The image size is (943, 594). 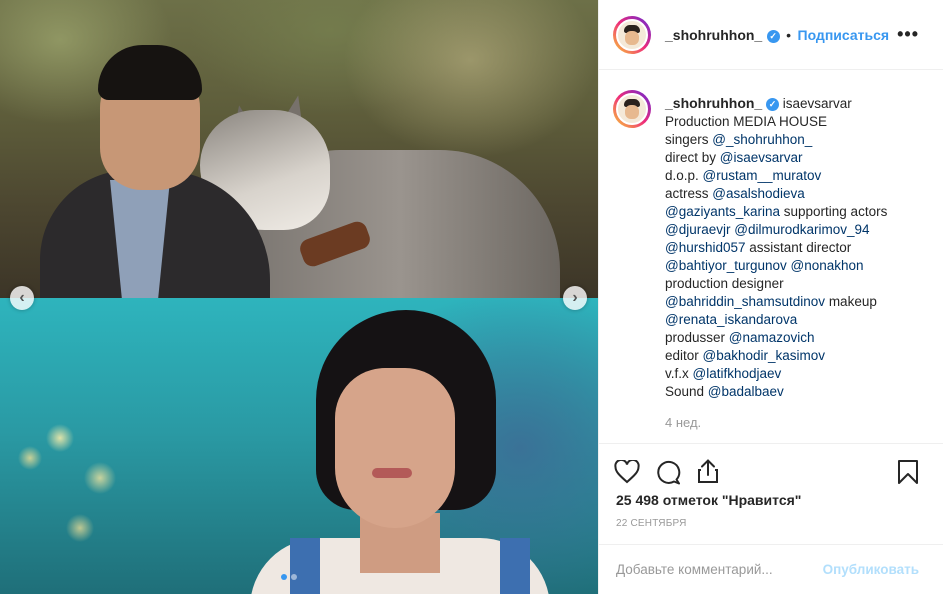 What do you see at coordinates (705, 247) in the screenshot?
I see `mention-link: @hurshid057` at bounding box center [705, 247].